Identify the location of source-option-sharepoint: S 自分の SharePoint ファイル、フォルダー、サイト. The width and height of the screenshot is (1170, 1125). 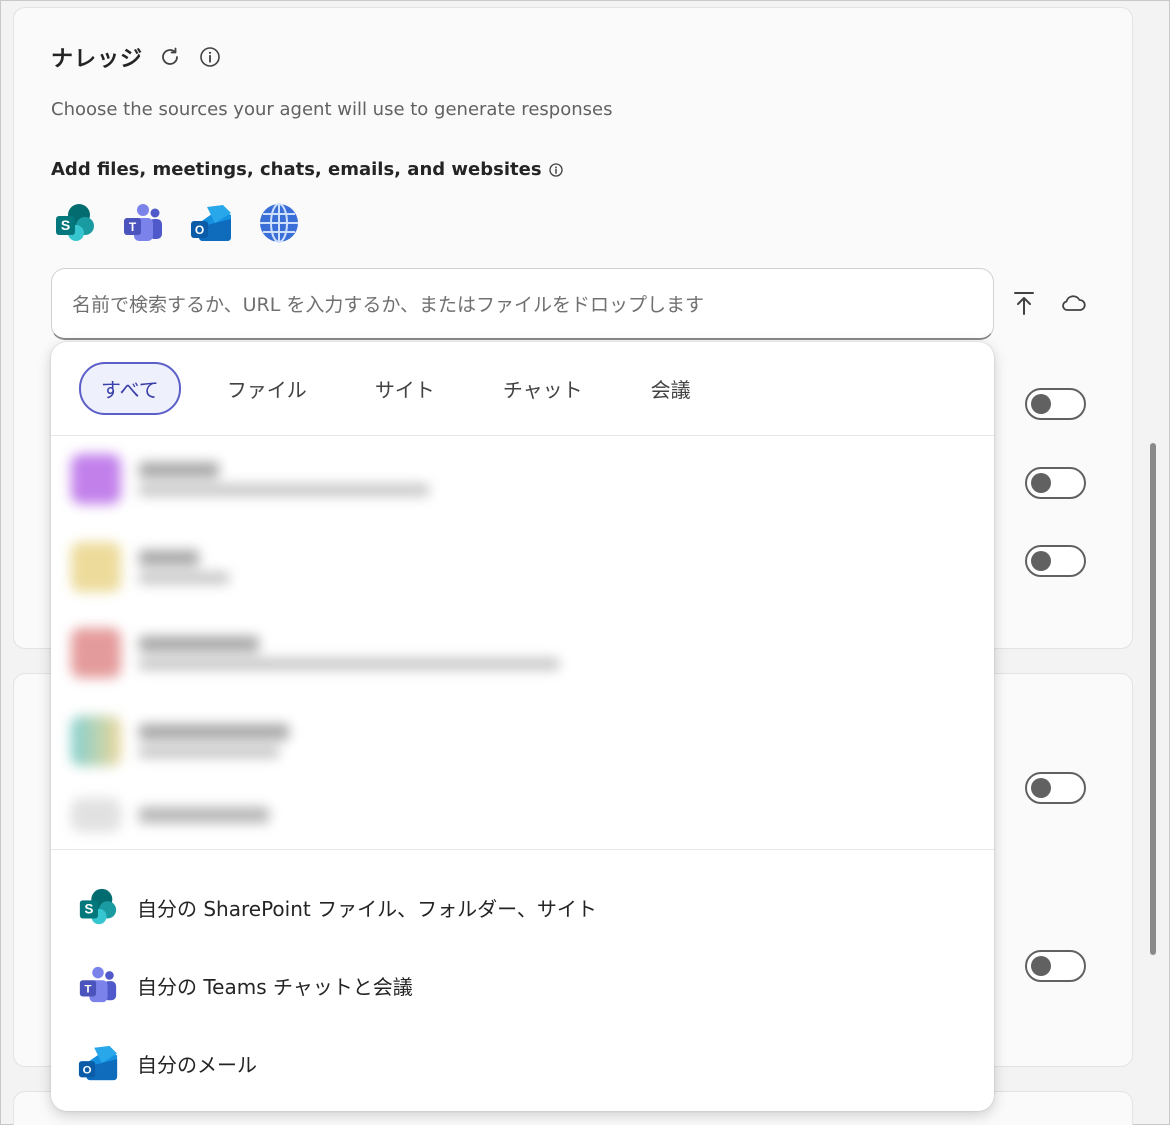
(522, 907).